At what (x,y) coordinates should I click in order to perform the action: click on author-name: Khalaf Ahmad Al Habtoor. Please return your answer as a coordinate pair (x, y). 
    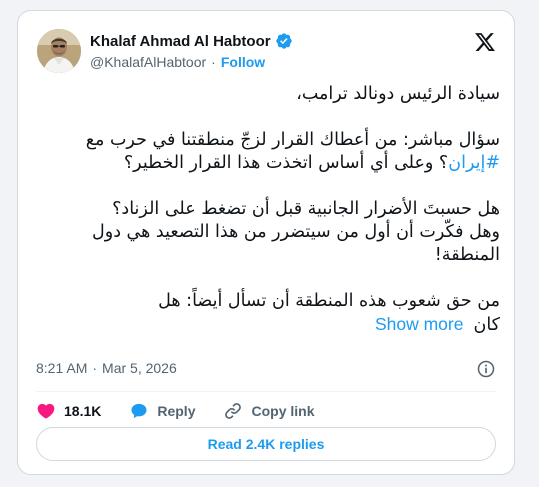
    Looking at the image, I should click on (180, 41).